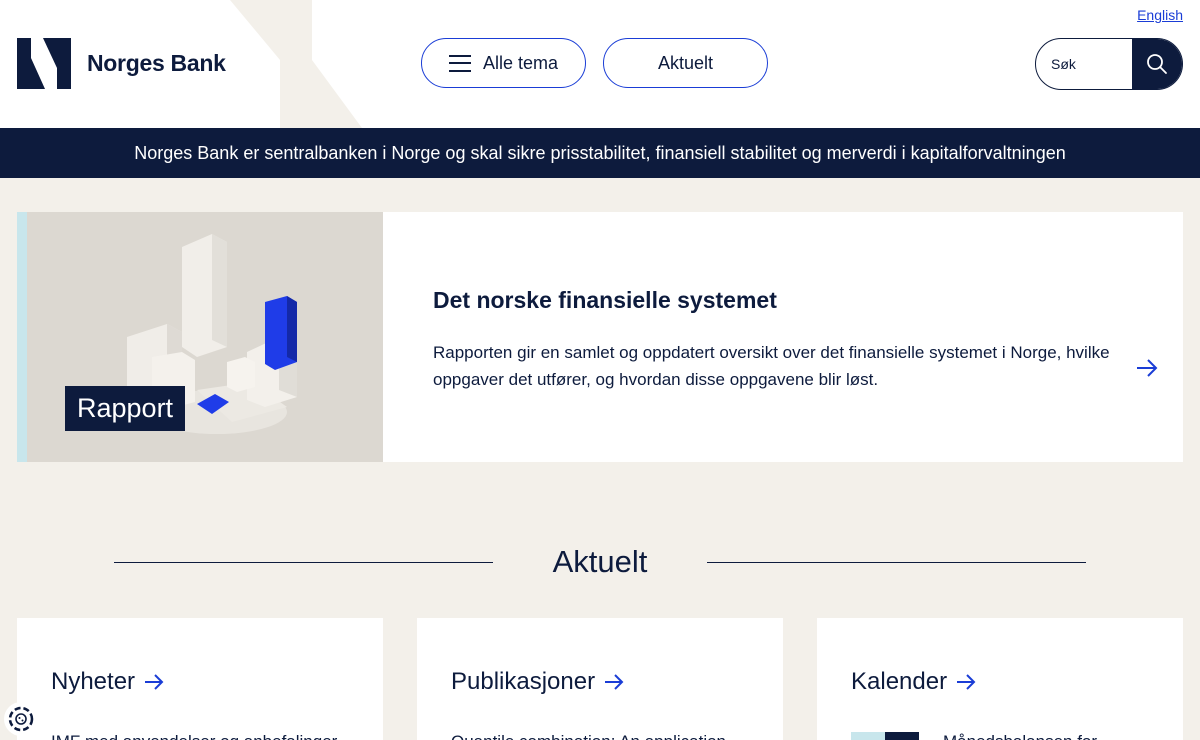 The height and width of the screenshot is (740, 1200). Describe the element at coordinates (44, 63) in the screenshot. I see `norges-bank-logo-icon` at that location.